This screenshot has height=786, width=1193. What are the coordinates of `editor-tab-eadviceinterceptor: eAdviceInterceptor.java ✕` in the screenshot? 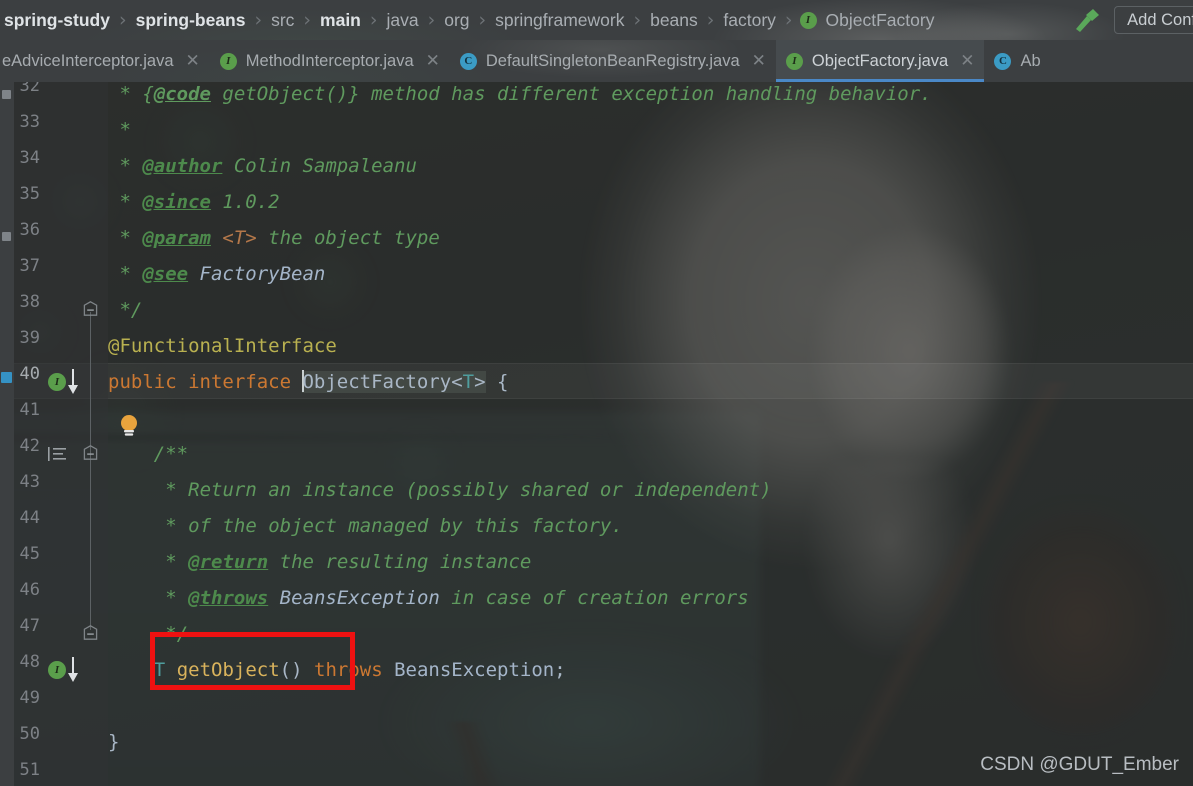 It's located at (105, 61).